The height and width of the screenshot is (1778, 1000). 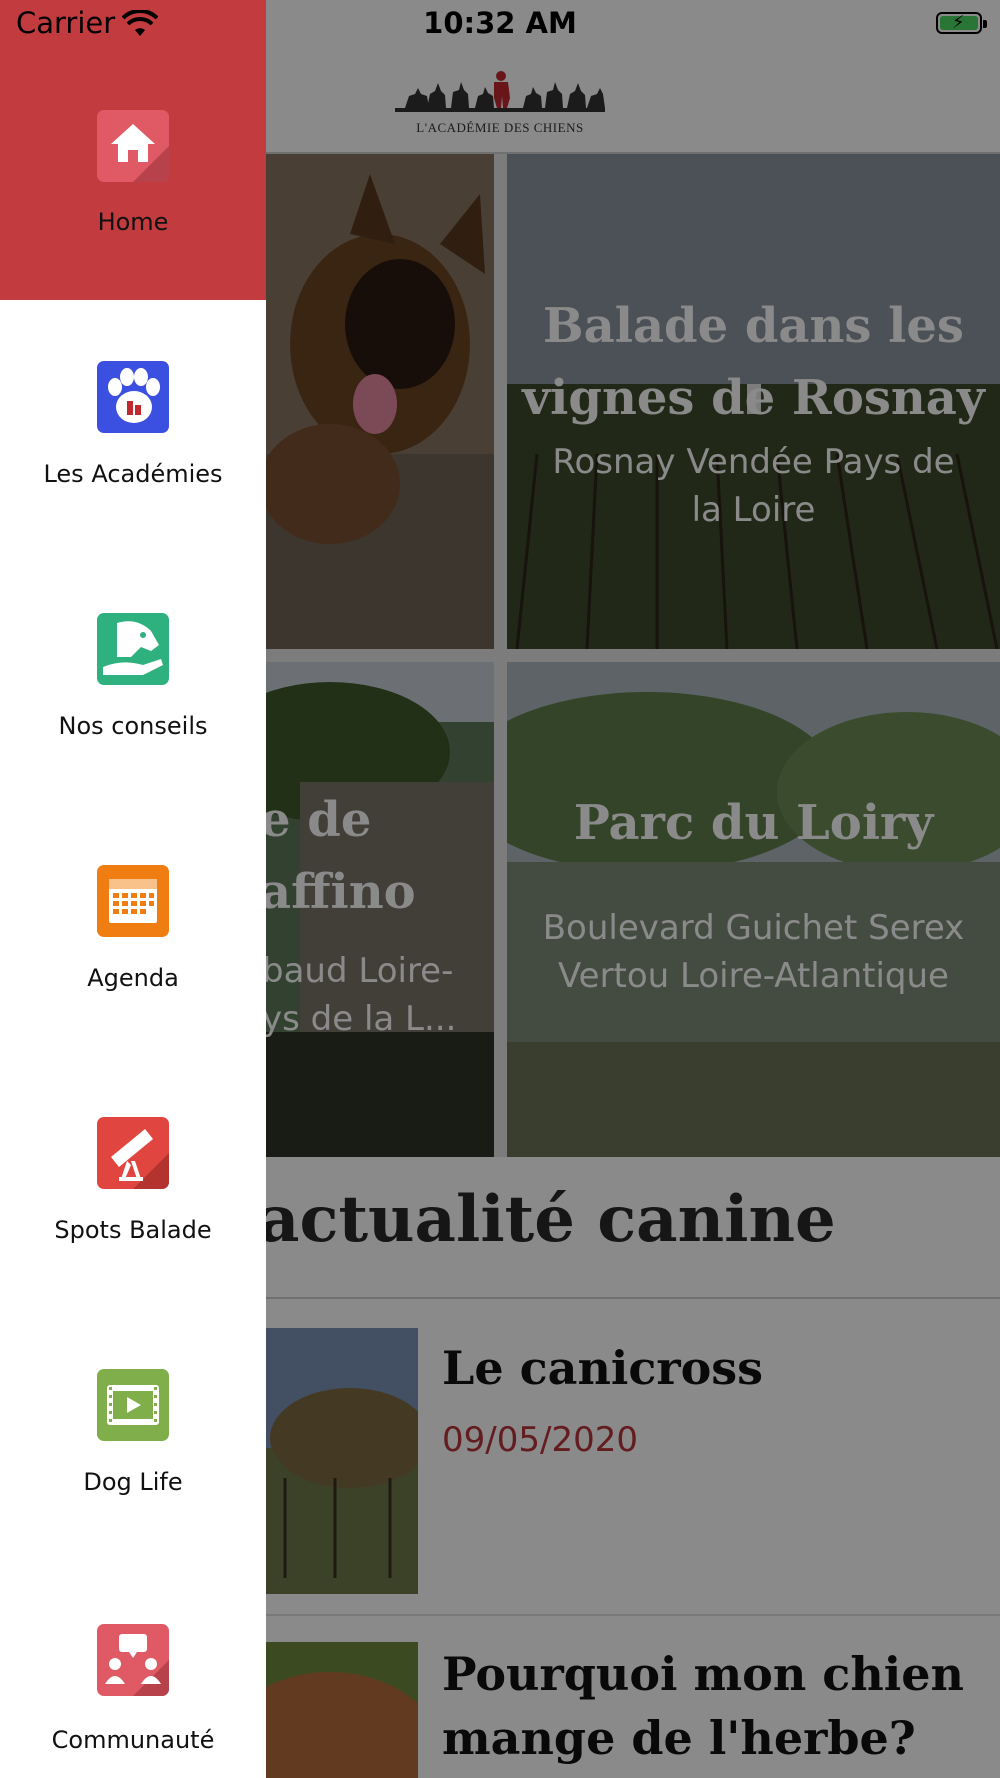 What do you see at coordinates (133, 1405) in the screenshot?
I see `video-icon` at bounding box center [133, 1405].